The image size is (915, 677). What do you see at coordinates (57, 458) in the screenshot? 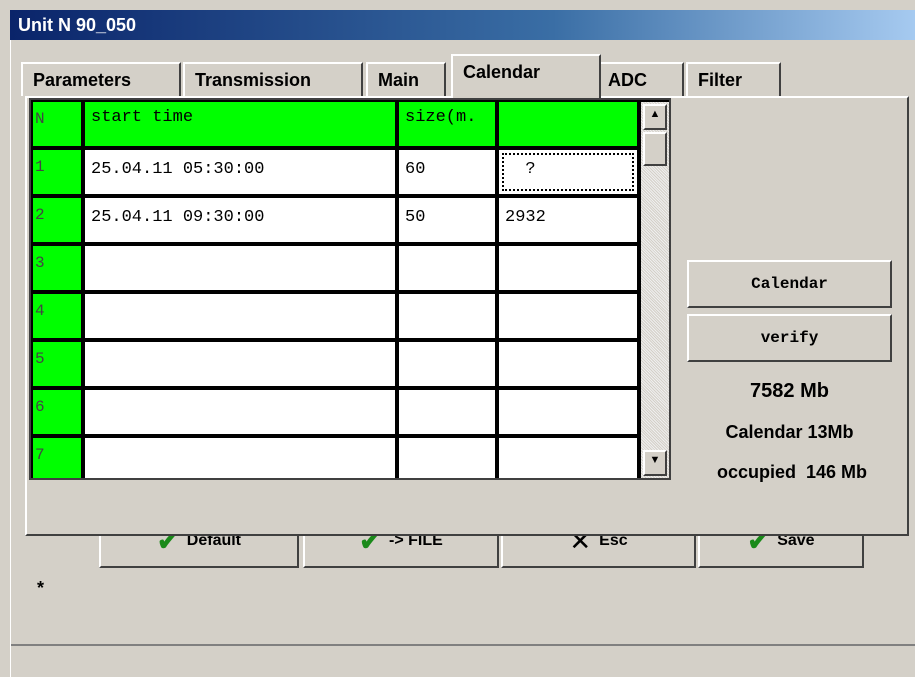
I see `row-number: 7` at bounding box center [57, 458].